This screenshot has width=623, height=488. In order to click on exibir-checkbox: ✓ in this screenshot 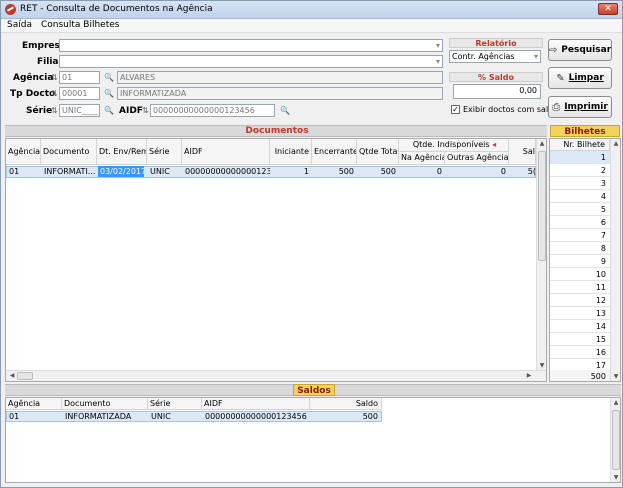, I will do `click(455, 109)`.